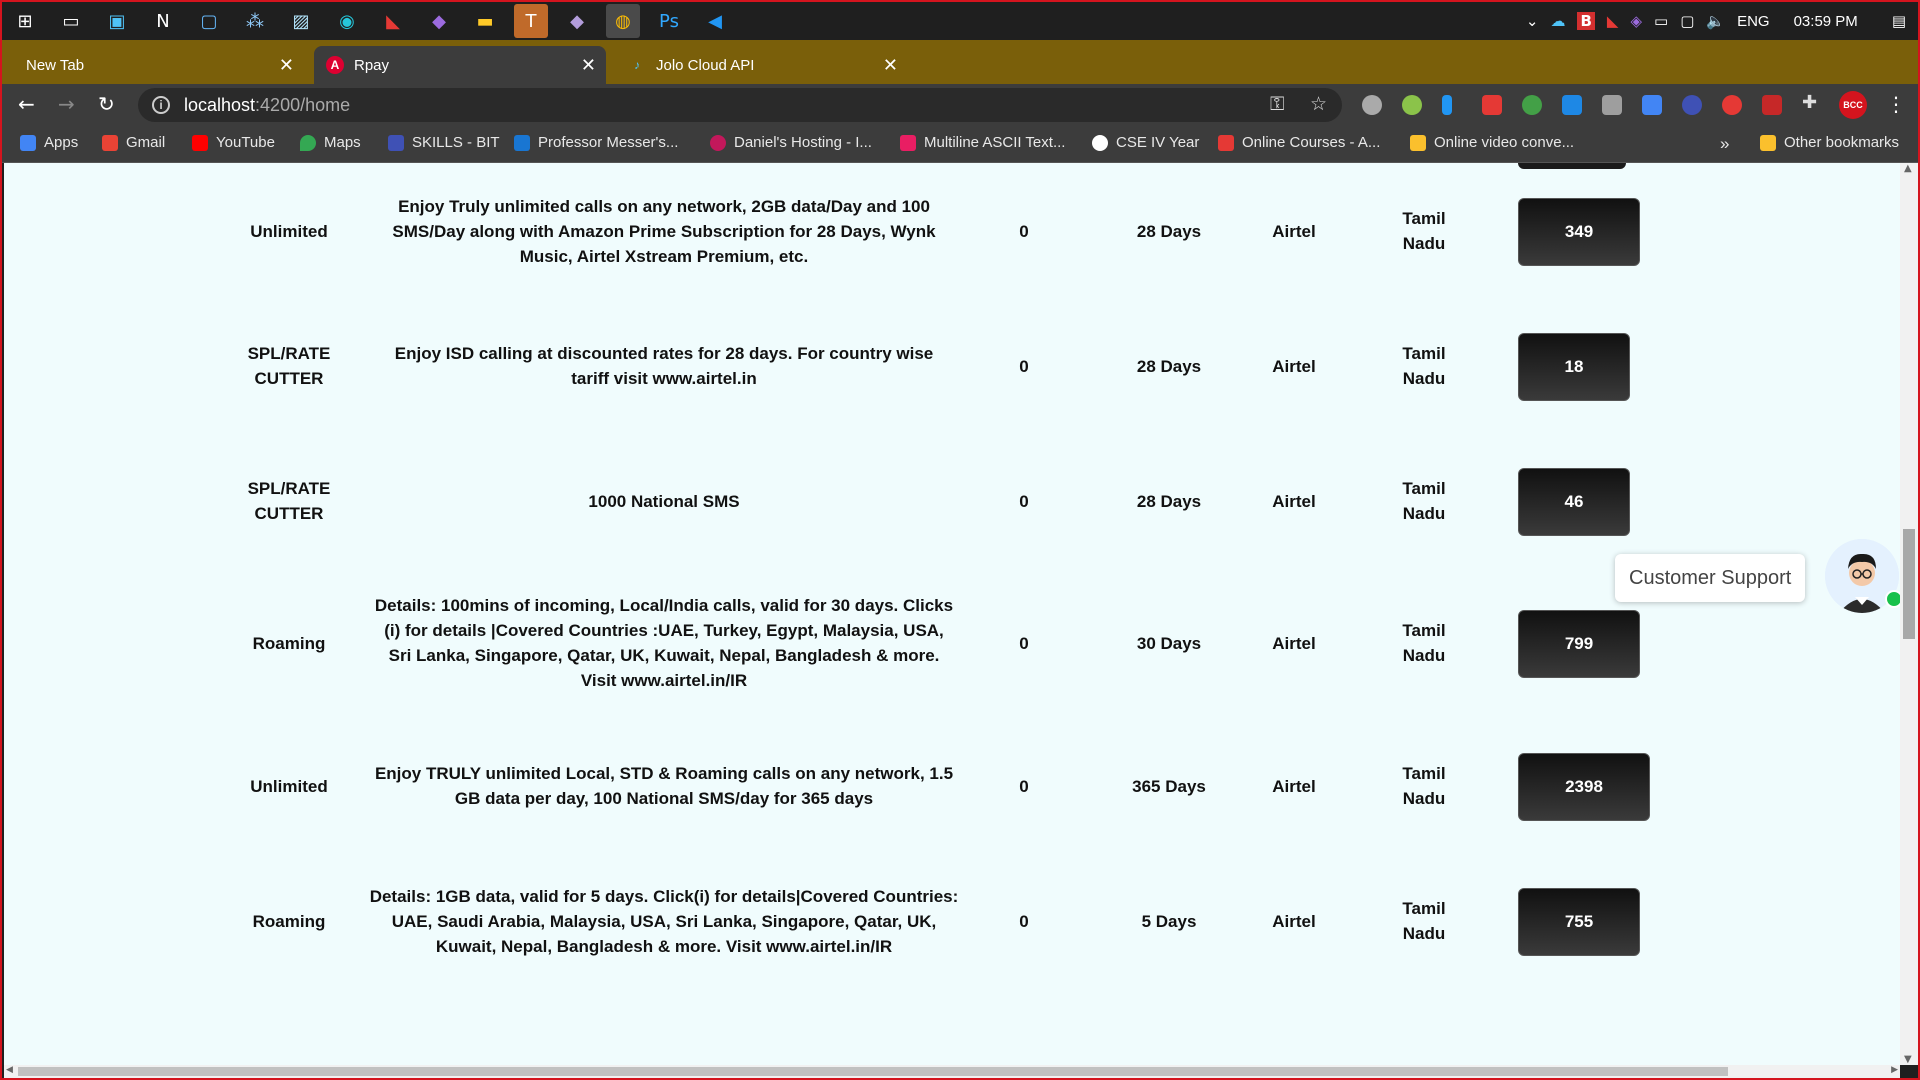 This screenshot has height=1080, width=1920. I want to click on taskbar-app-icon: ▢, so click(209, 21).